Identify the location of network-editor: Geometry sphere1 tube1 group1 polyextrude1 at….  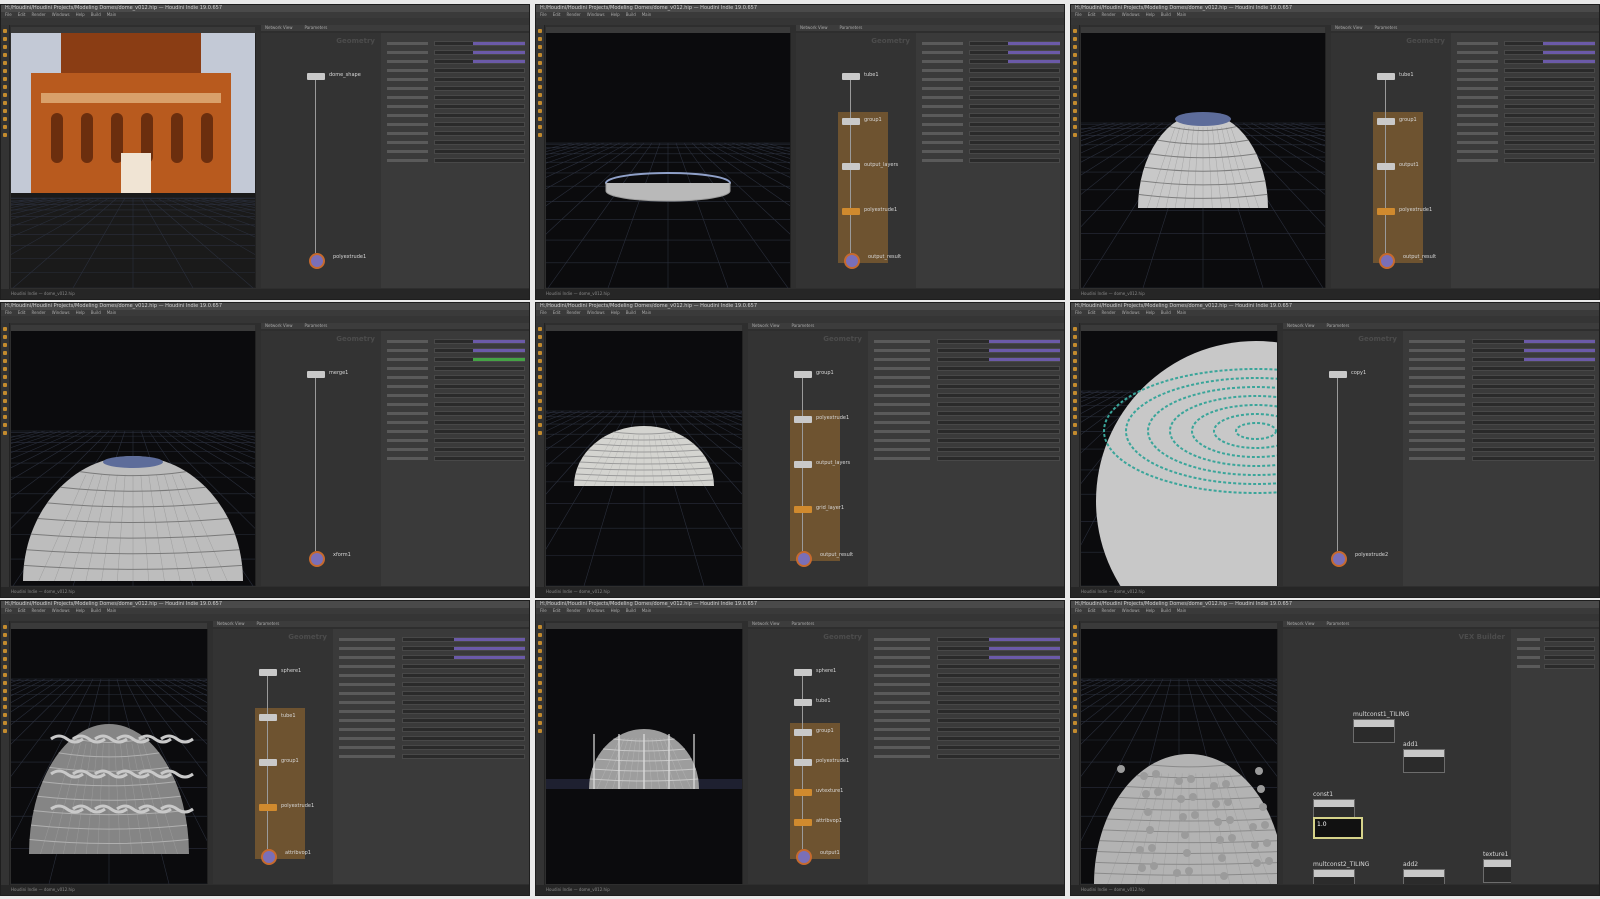
(273, 756).